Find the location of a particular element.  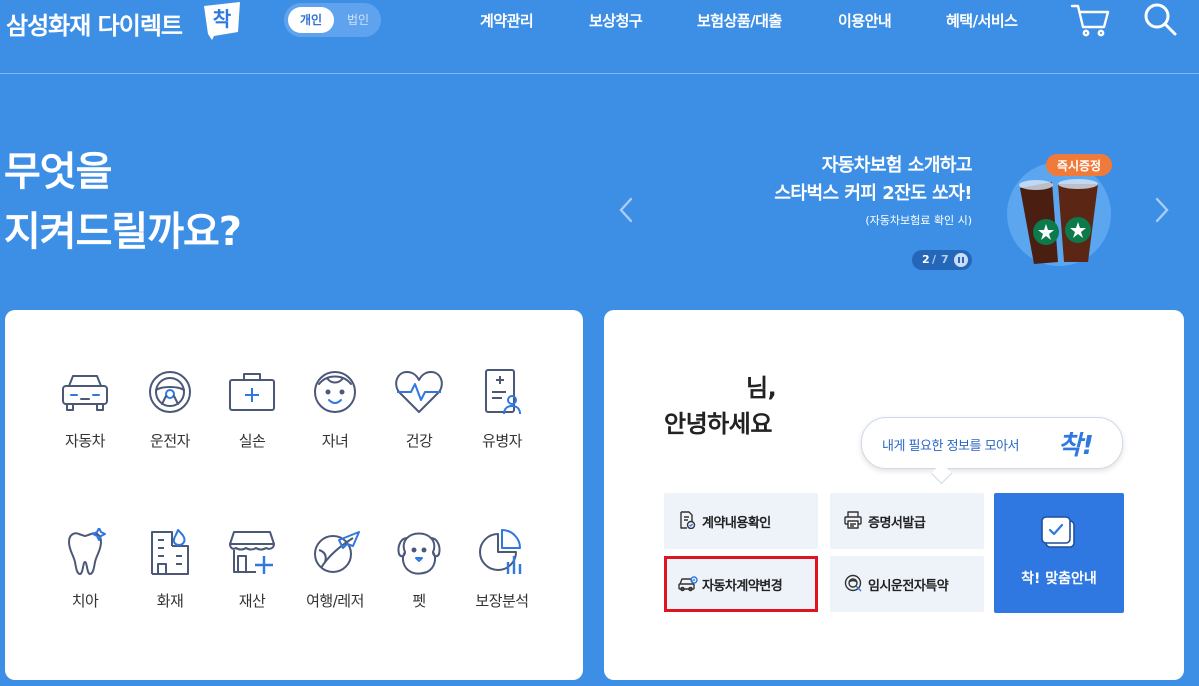

category-label: 운전자 is located at coordinates (170, 441).